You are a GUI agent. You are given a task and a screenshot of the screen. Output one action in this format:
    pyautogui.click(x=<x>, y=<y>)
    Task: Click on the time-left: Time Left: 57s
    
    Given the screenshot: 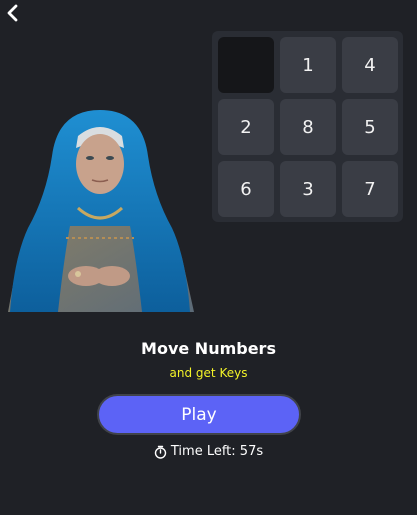 What is the action you would take?
    pyautogui.click(x=208, y=451)
    